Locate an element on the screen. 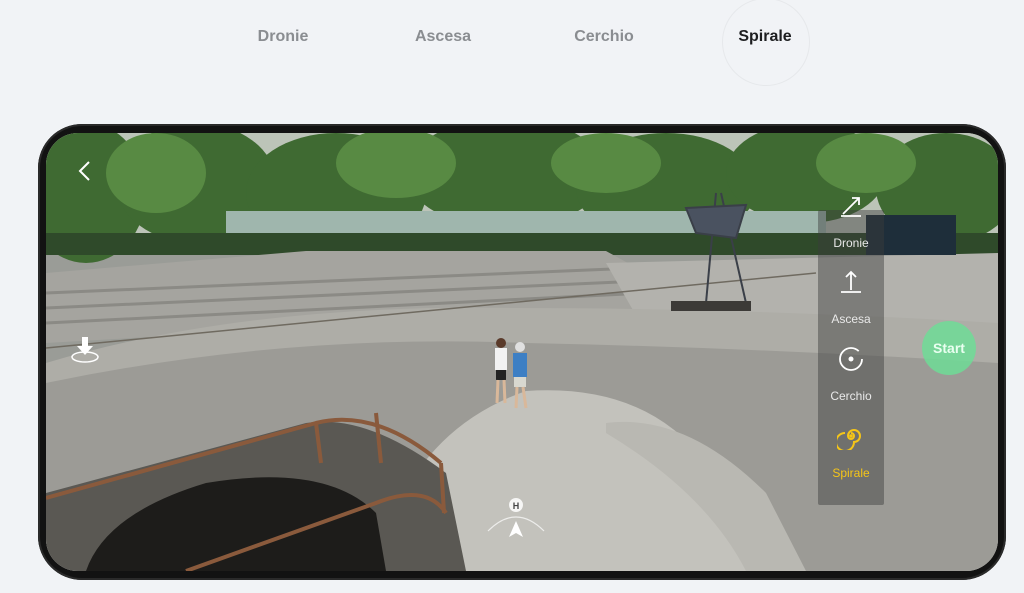 Image resolution: width=1024 pixels, height=593 pixels. mode-label: Ascesa is located at coordinates (851, 319).